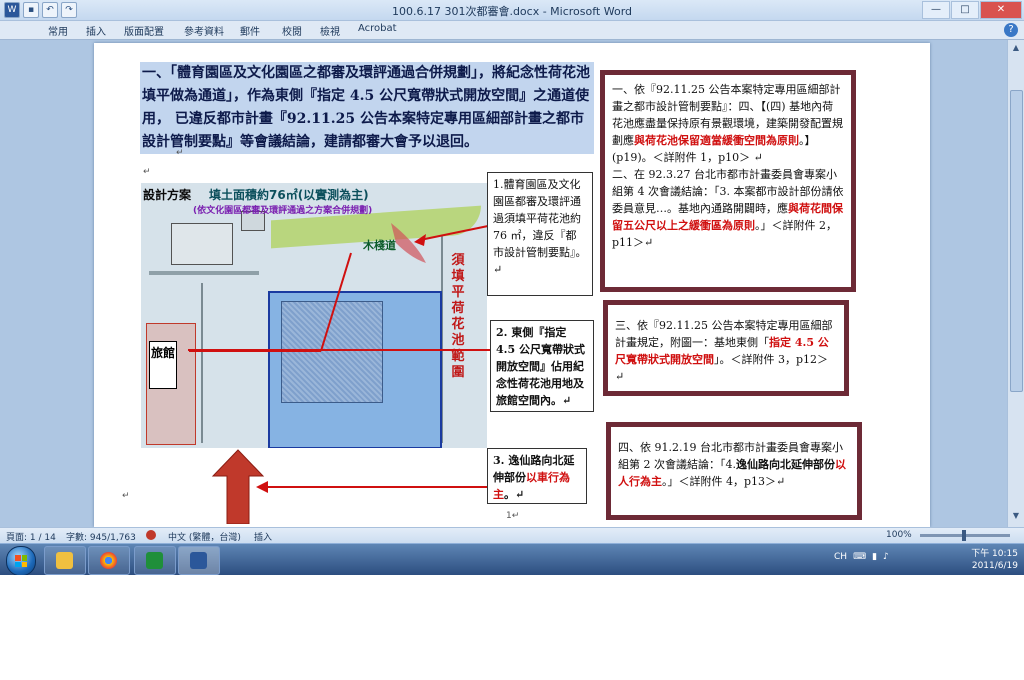  I want to click on page-number: 1↵, so click(513, 516).